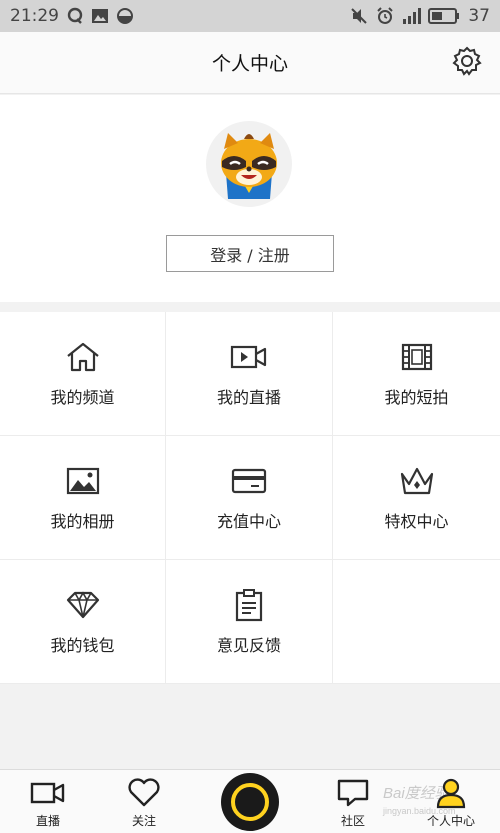 The height and width of the screenshot is (833, 500). Describe the element at coordinates (125, 16) in the screenshot. I see `moon-icon` at that location.